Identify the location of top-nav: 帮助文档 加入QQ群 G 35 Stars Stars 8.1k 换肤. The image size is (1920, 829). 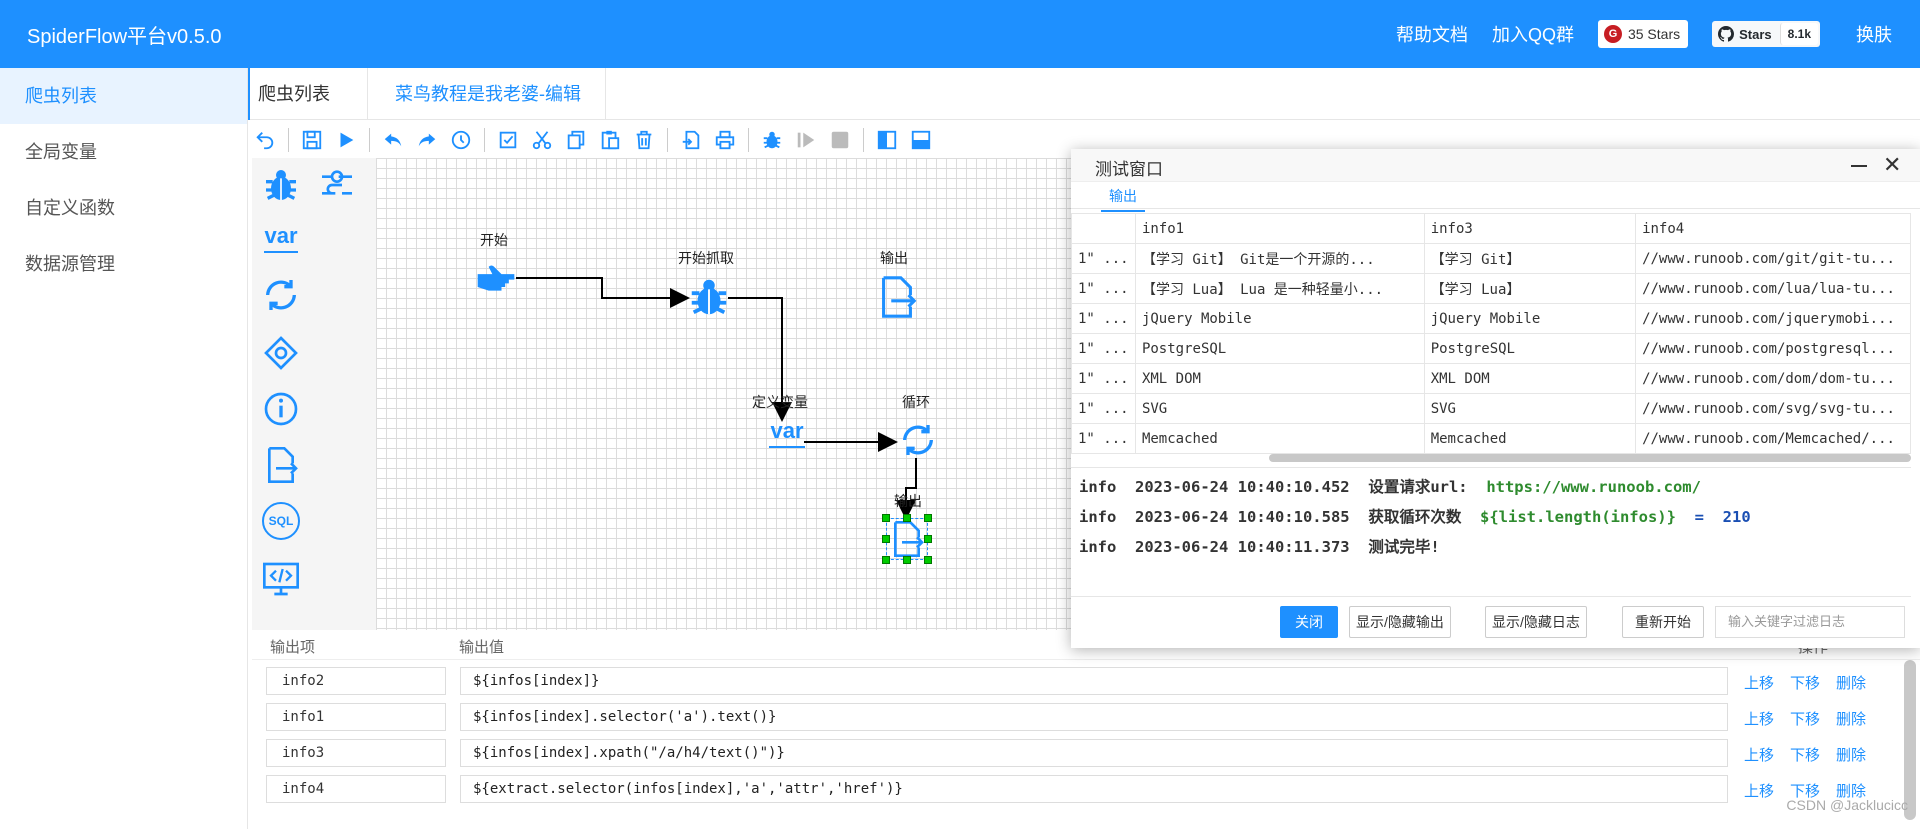
(1658, 34).